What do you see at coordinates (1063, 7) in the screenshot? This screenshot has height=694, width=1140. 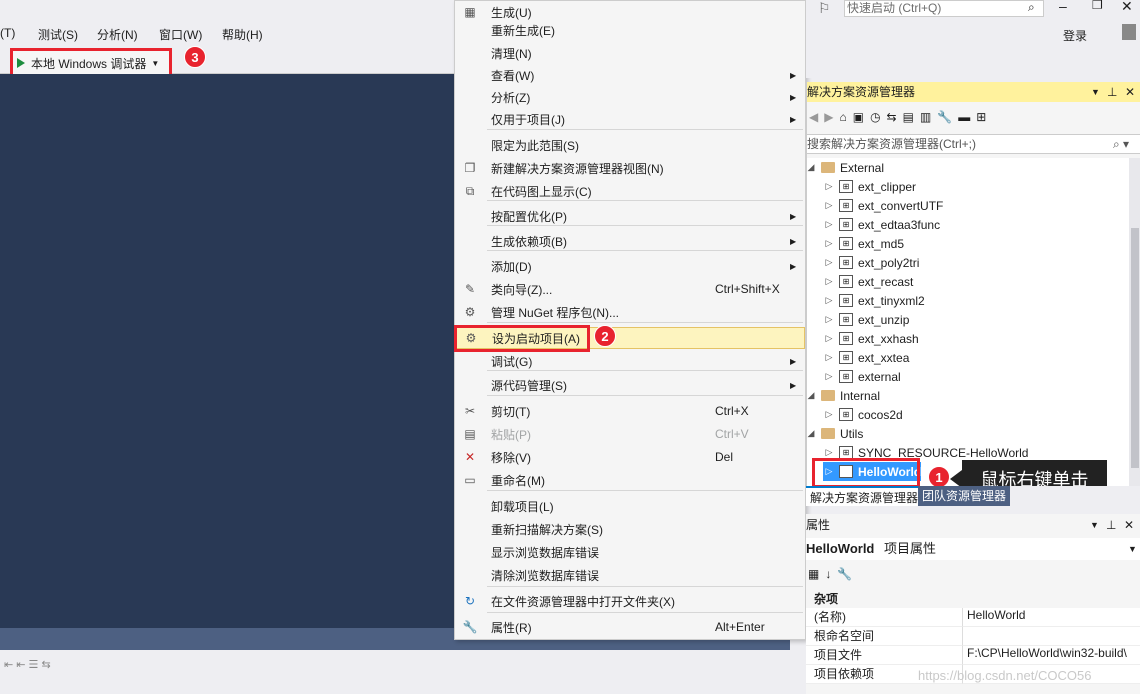 I see `minimize-icon: –` at bounding box center [1063, 7].